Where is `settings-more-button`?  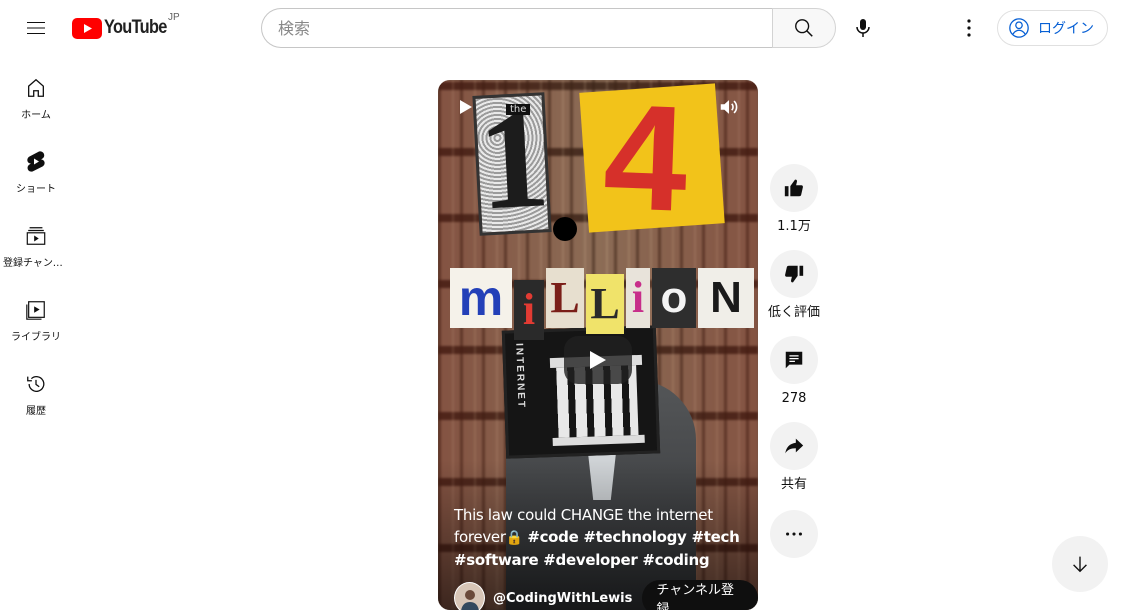 settings-more-button is located at coordinates (969, 28).